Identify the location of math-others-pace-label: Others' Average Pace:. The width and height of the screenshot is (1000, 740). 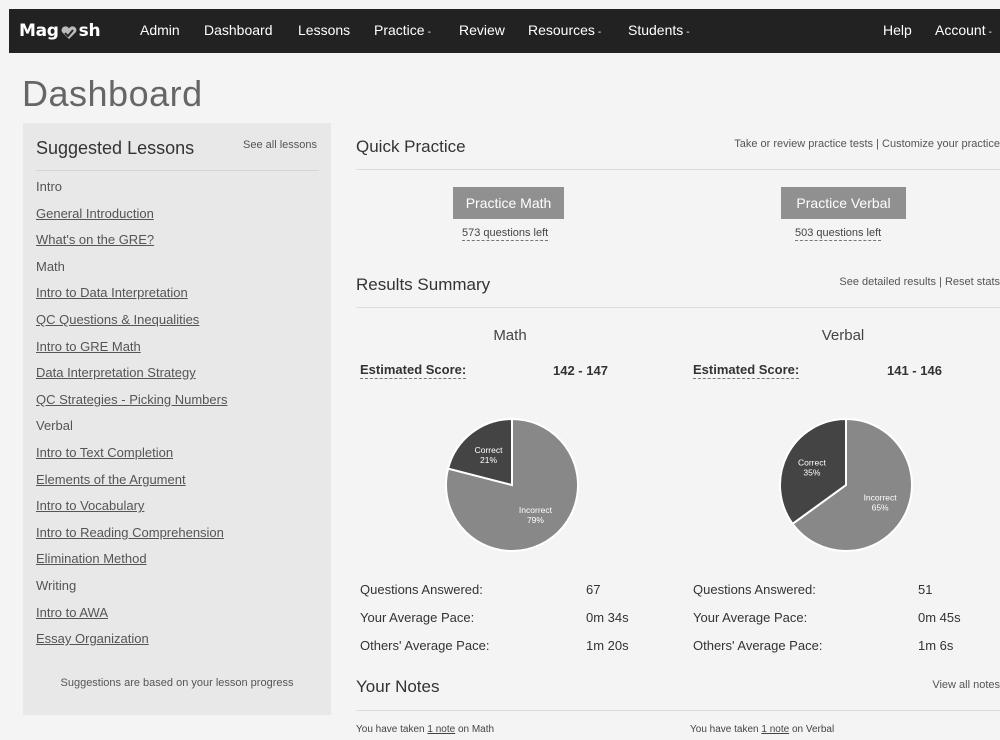
(425, 645).